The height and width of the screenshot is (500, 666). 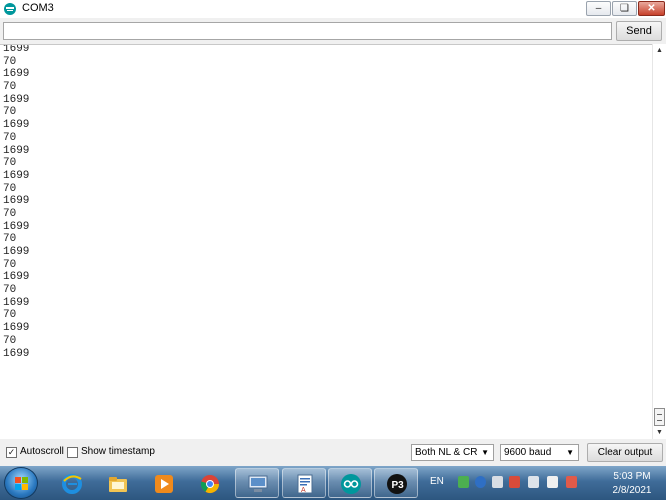 I want to click on wordpad-icon: A, so click(x=305, y=484).